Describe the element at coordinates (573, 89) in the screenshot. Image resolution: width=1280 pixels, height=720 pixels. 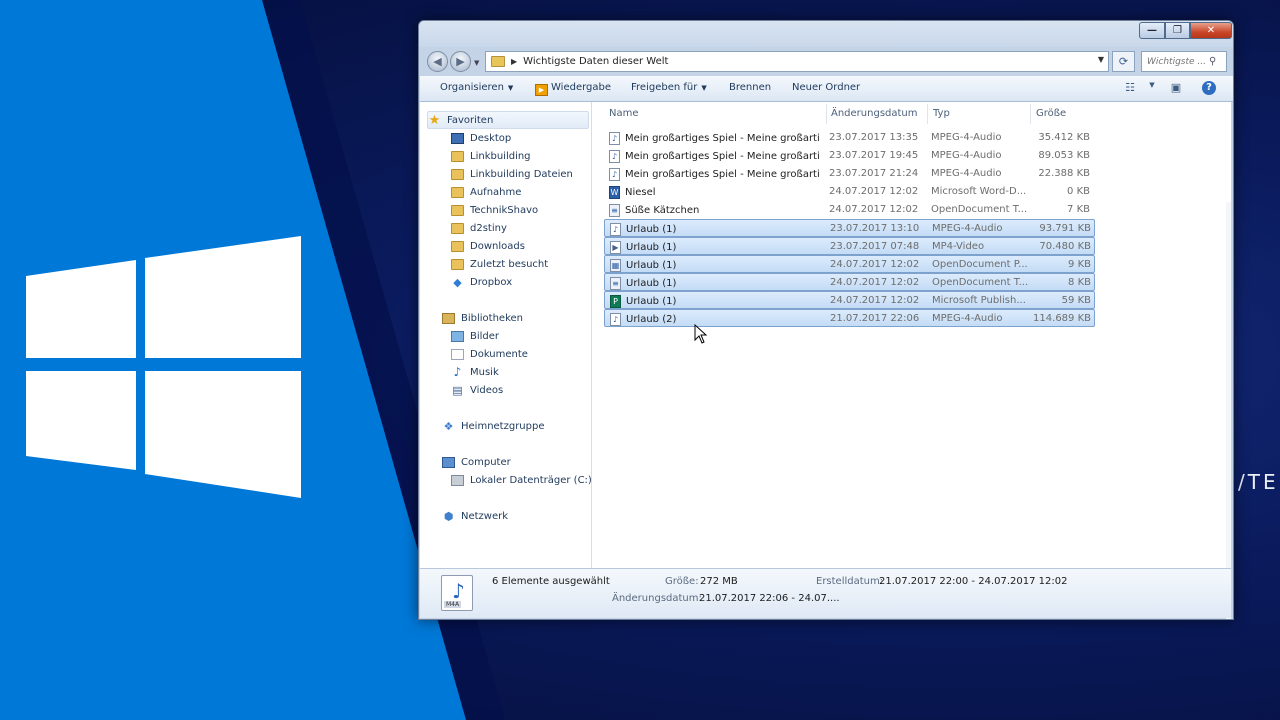
I see `play-button: ▶ Wiedergabe` at that location.